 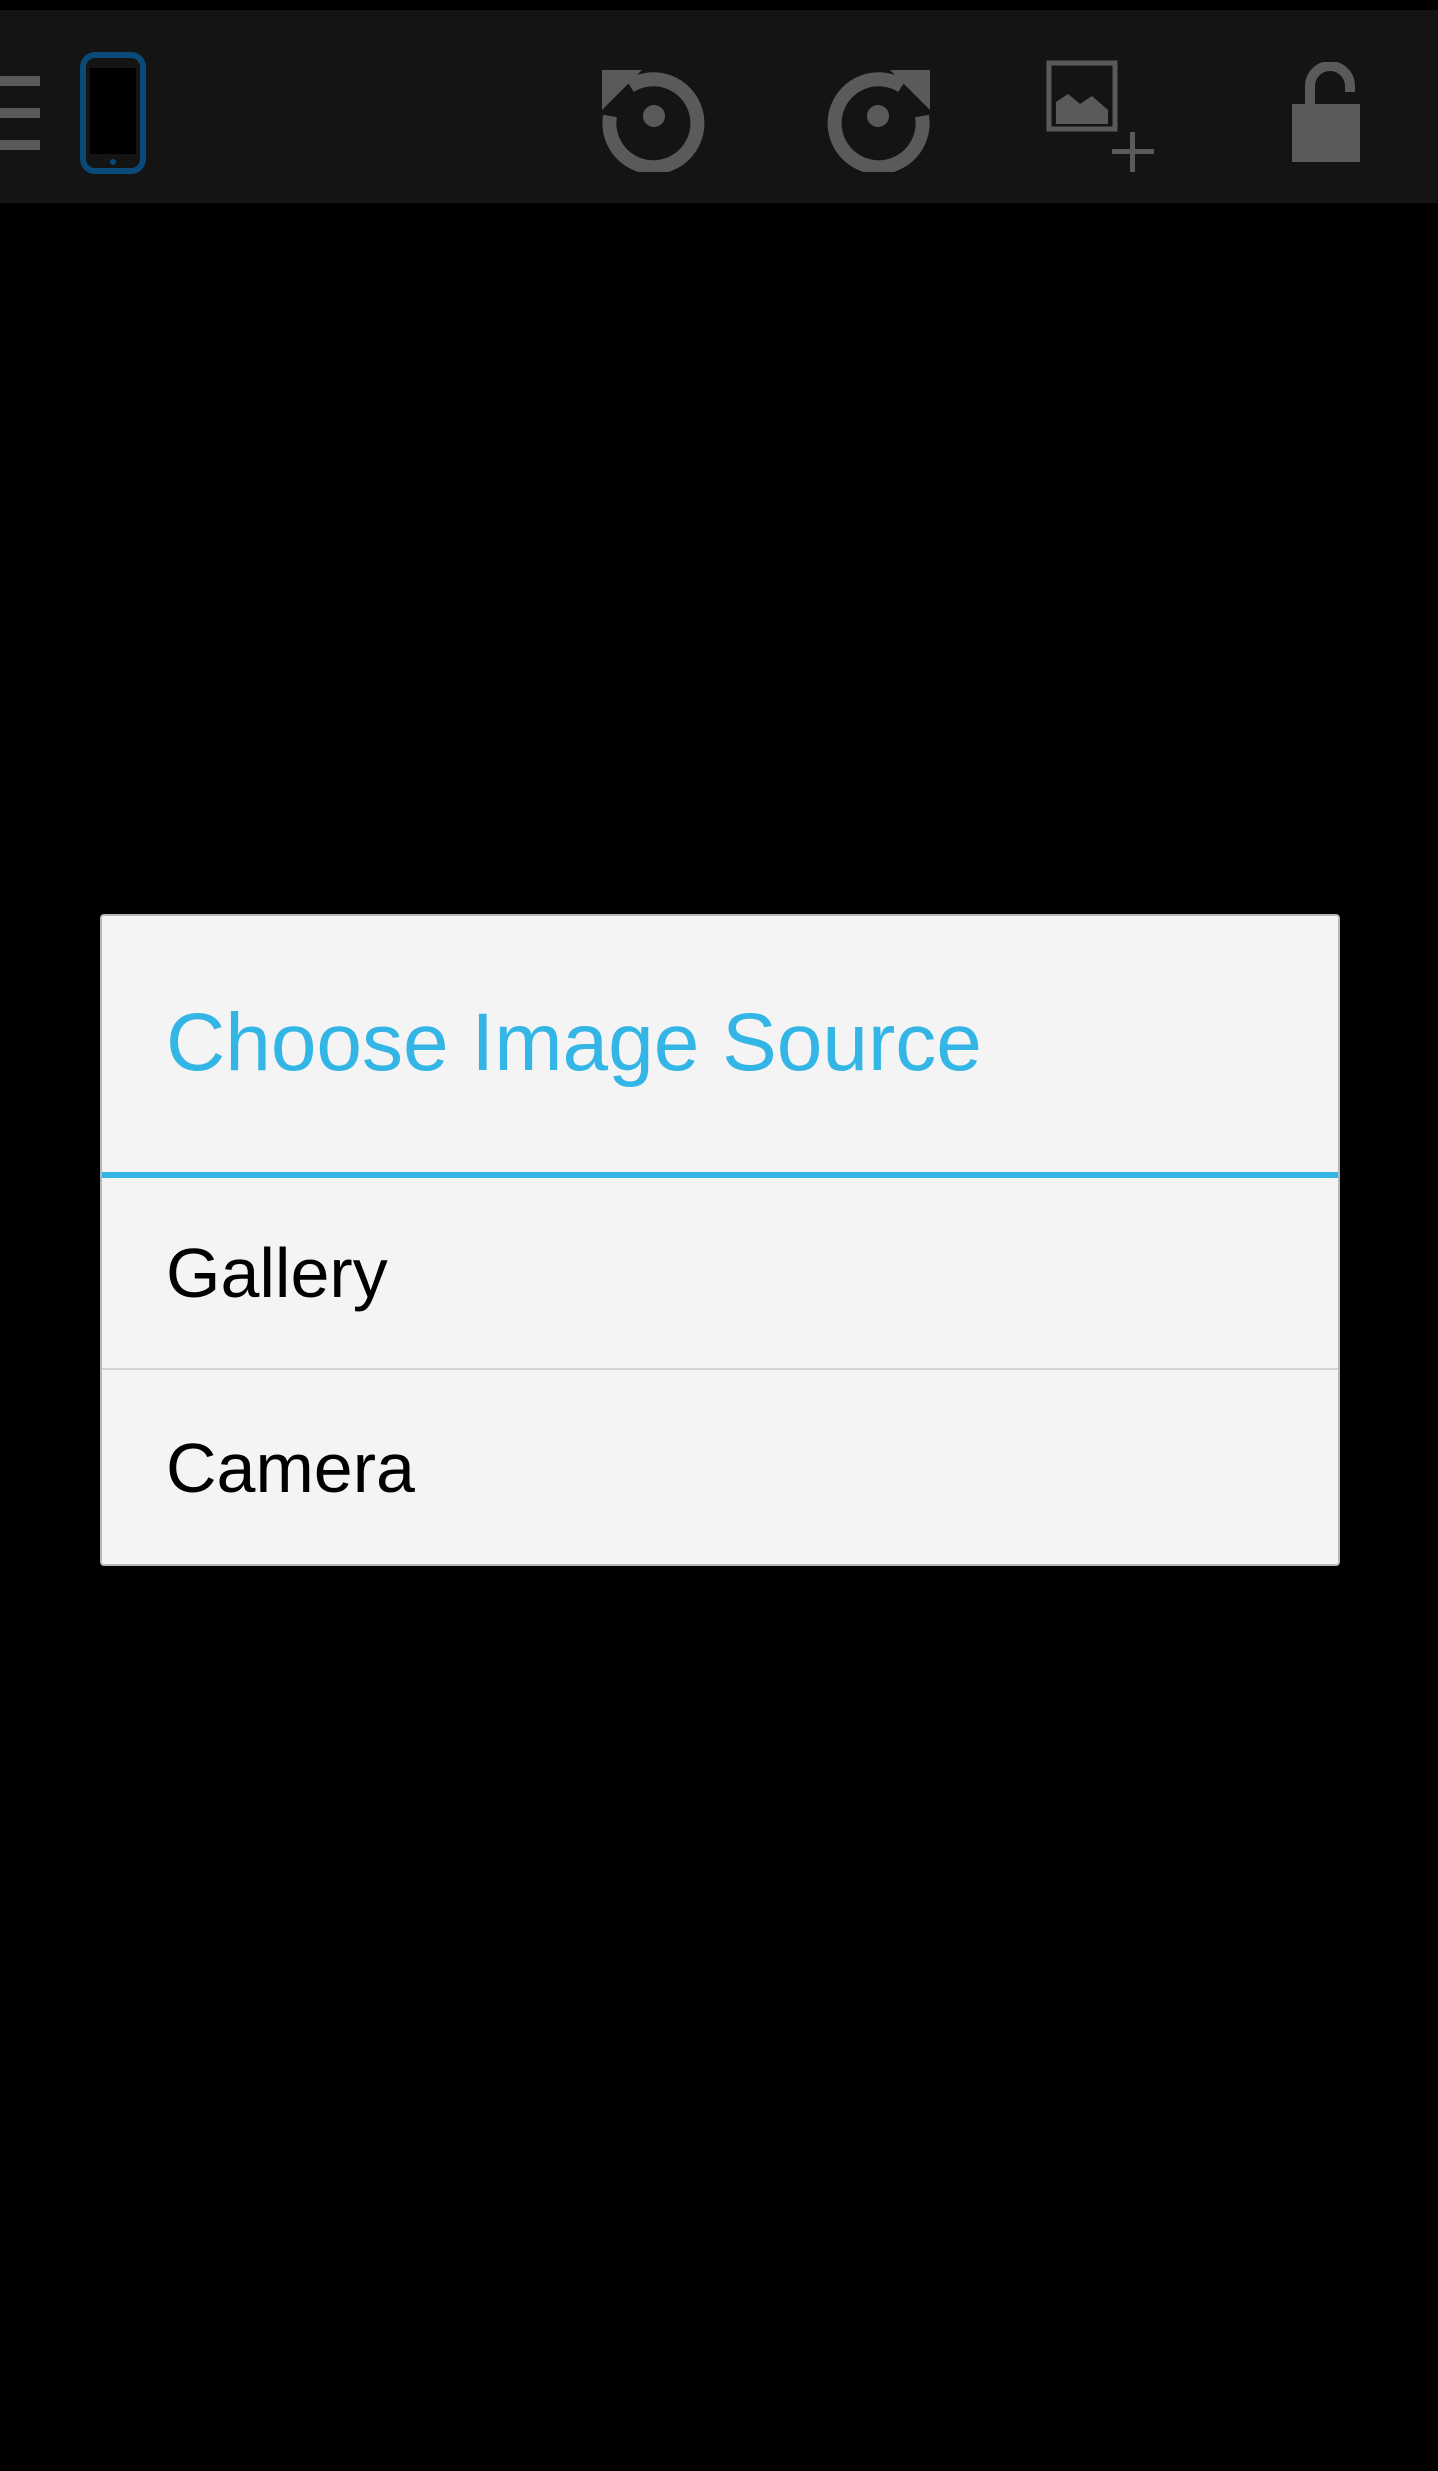 I want to click on menu-icon, so click(x=22, y=114).